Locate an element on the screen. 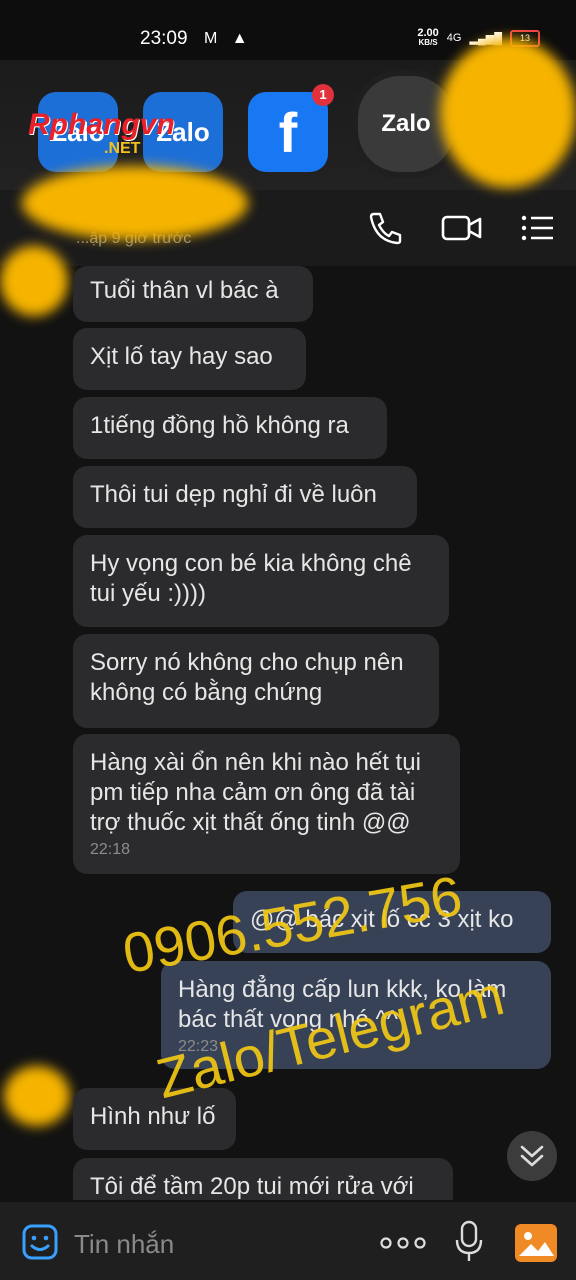 This screenshot has width=576, height=1280. message-composer is located at coordinates (288, 1241).